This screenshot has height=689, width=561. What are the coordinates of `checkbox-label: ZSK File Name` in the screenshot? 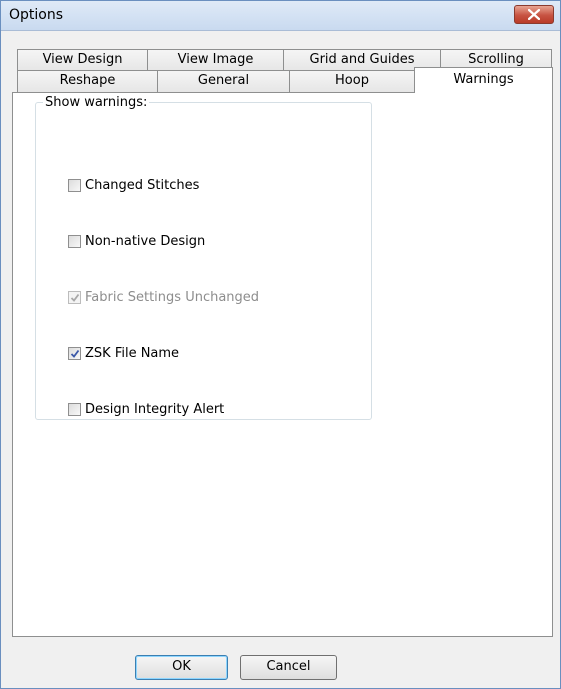 It's located at (132, 353).